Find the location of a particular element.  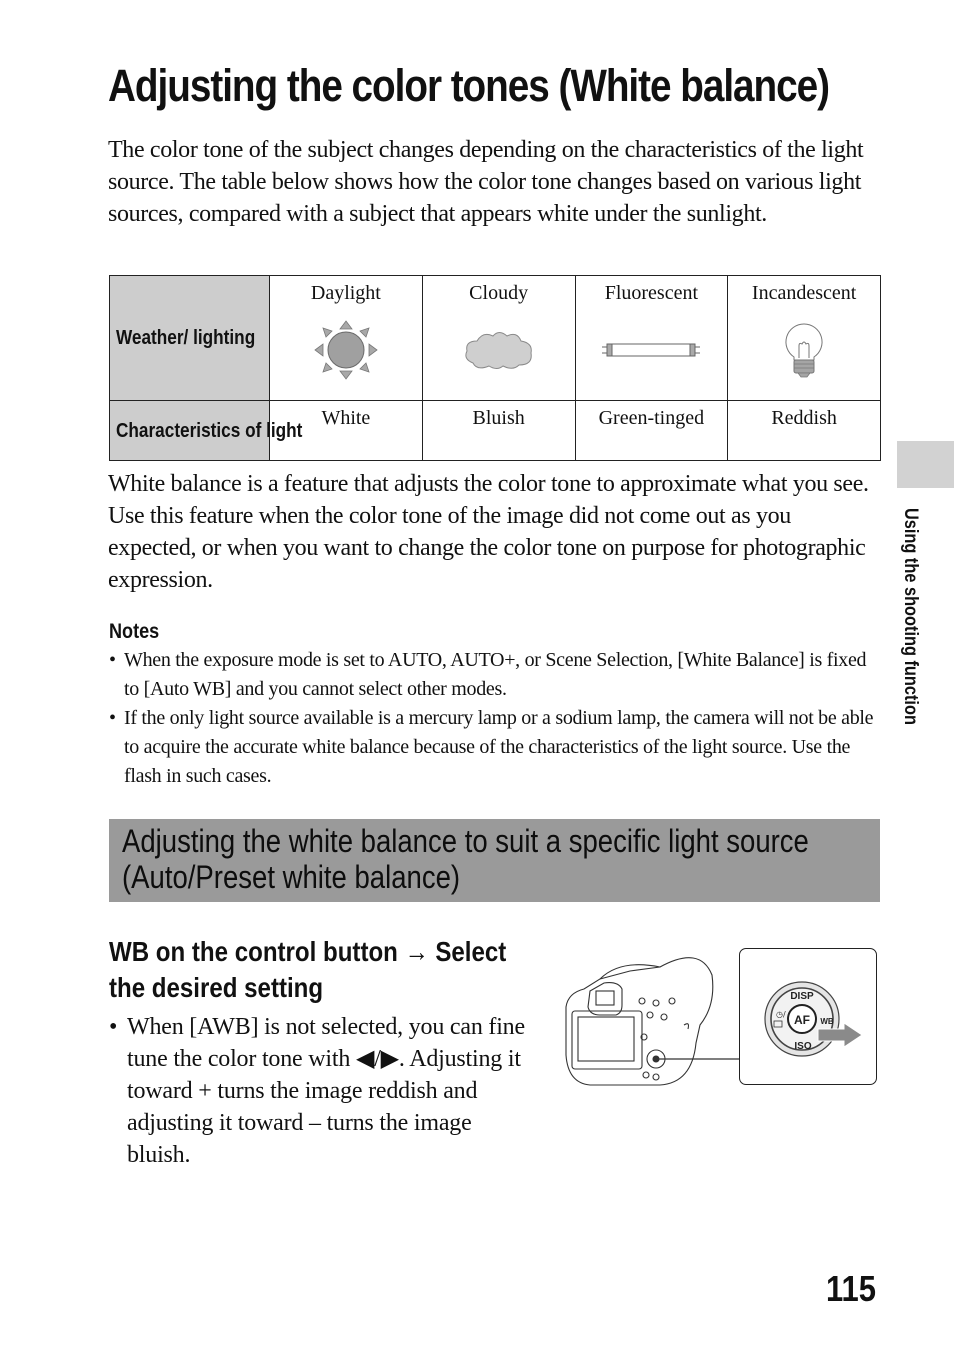

cell-characteristic: Green-tinged is located at coordinates (651, 430).